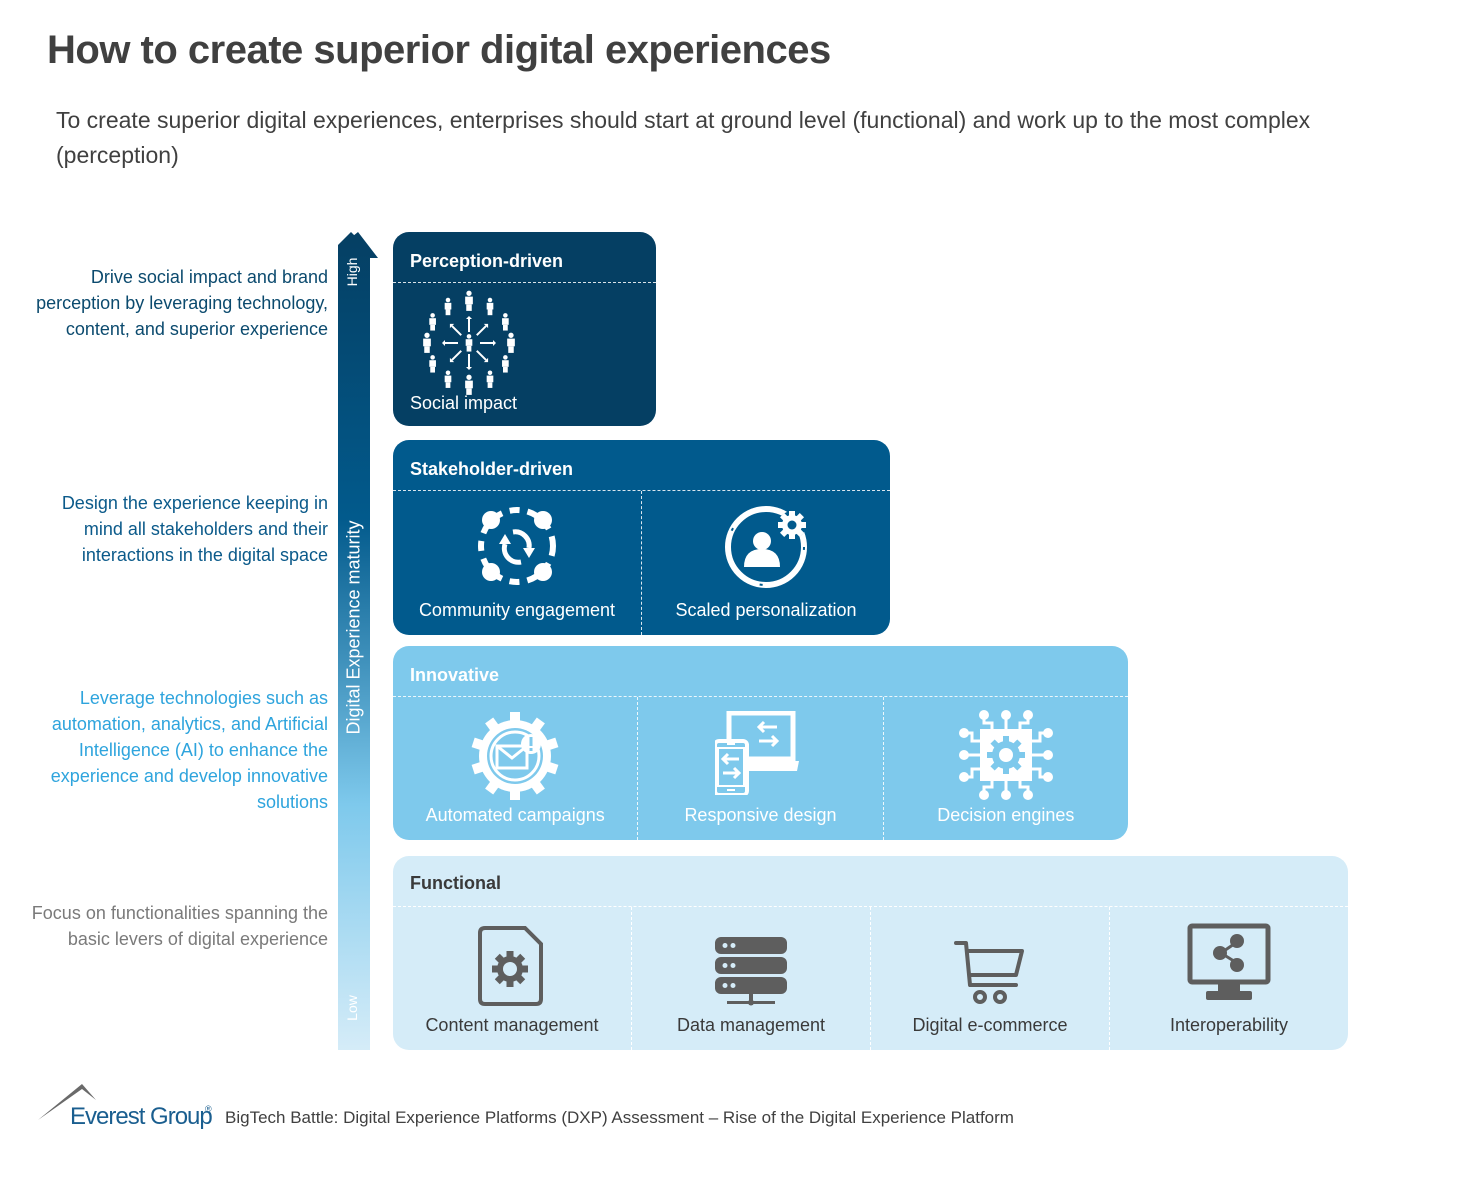  I want to click on capability-responsive-design: Responsive design, so click(759, 768).